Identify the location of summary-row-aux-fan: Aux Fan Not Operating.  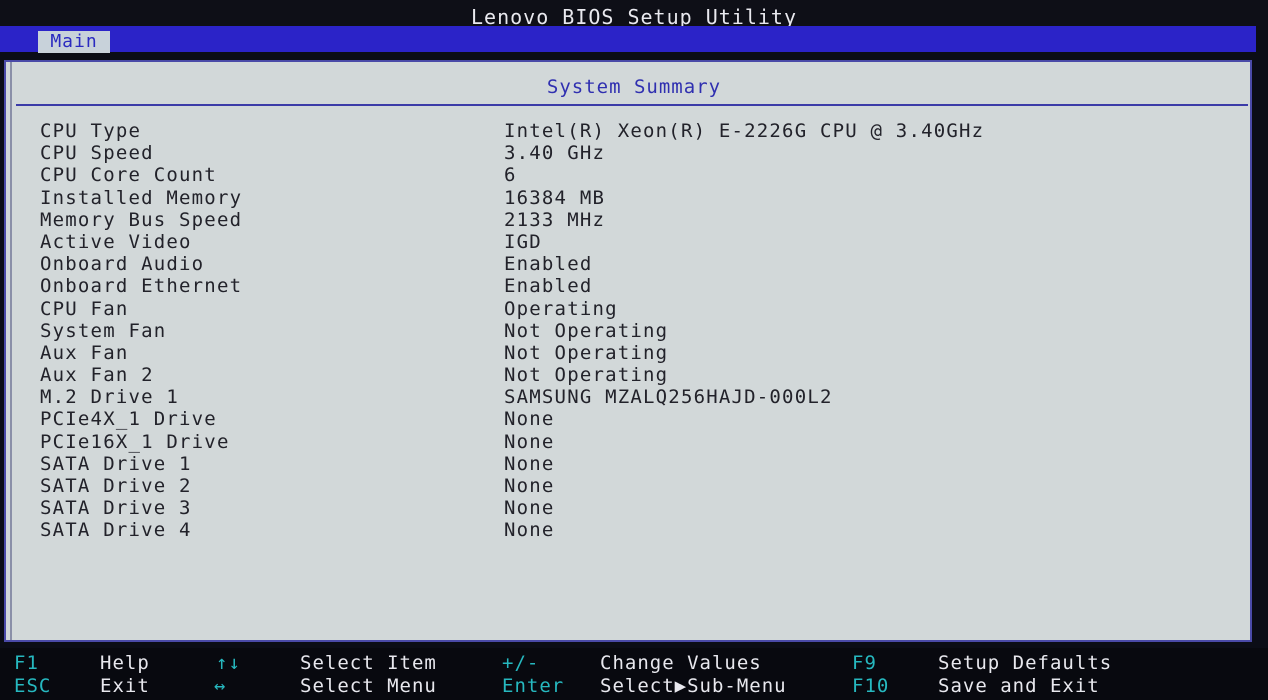
(632, 353).